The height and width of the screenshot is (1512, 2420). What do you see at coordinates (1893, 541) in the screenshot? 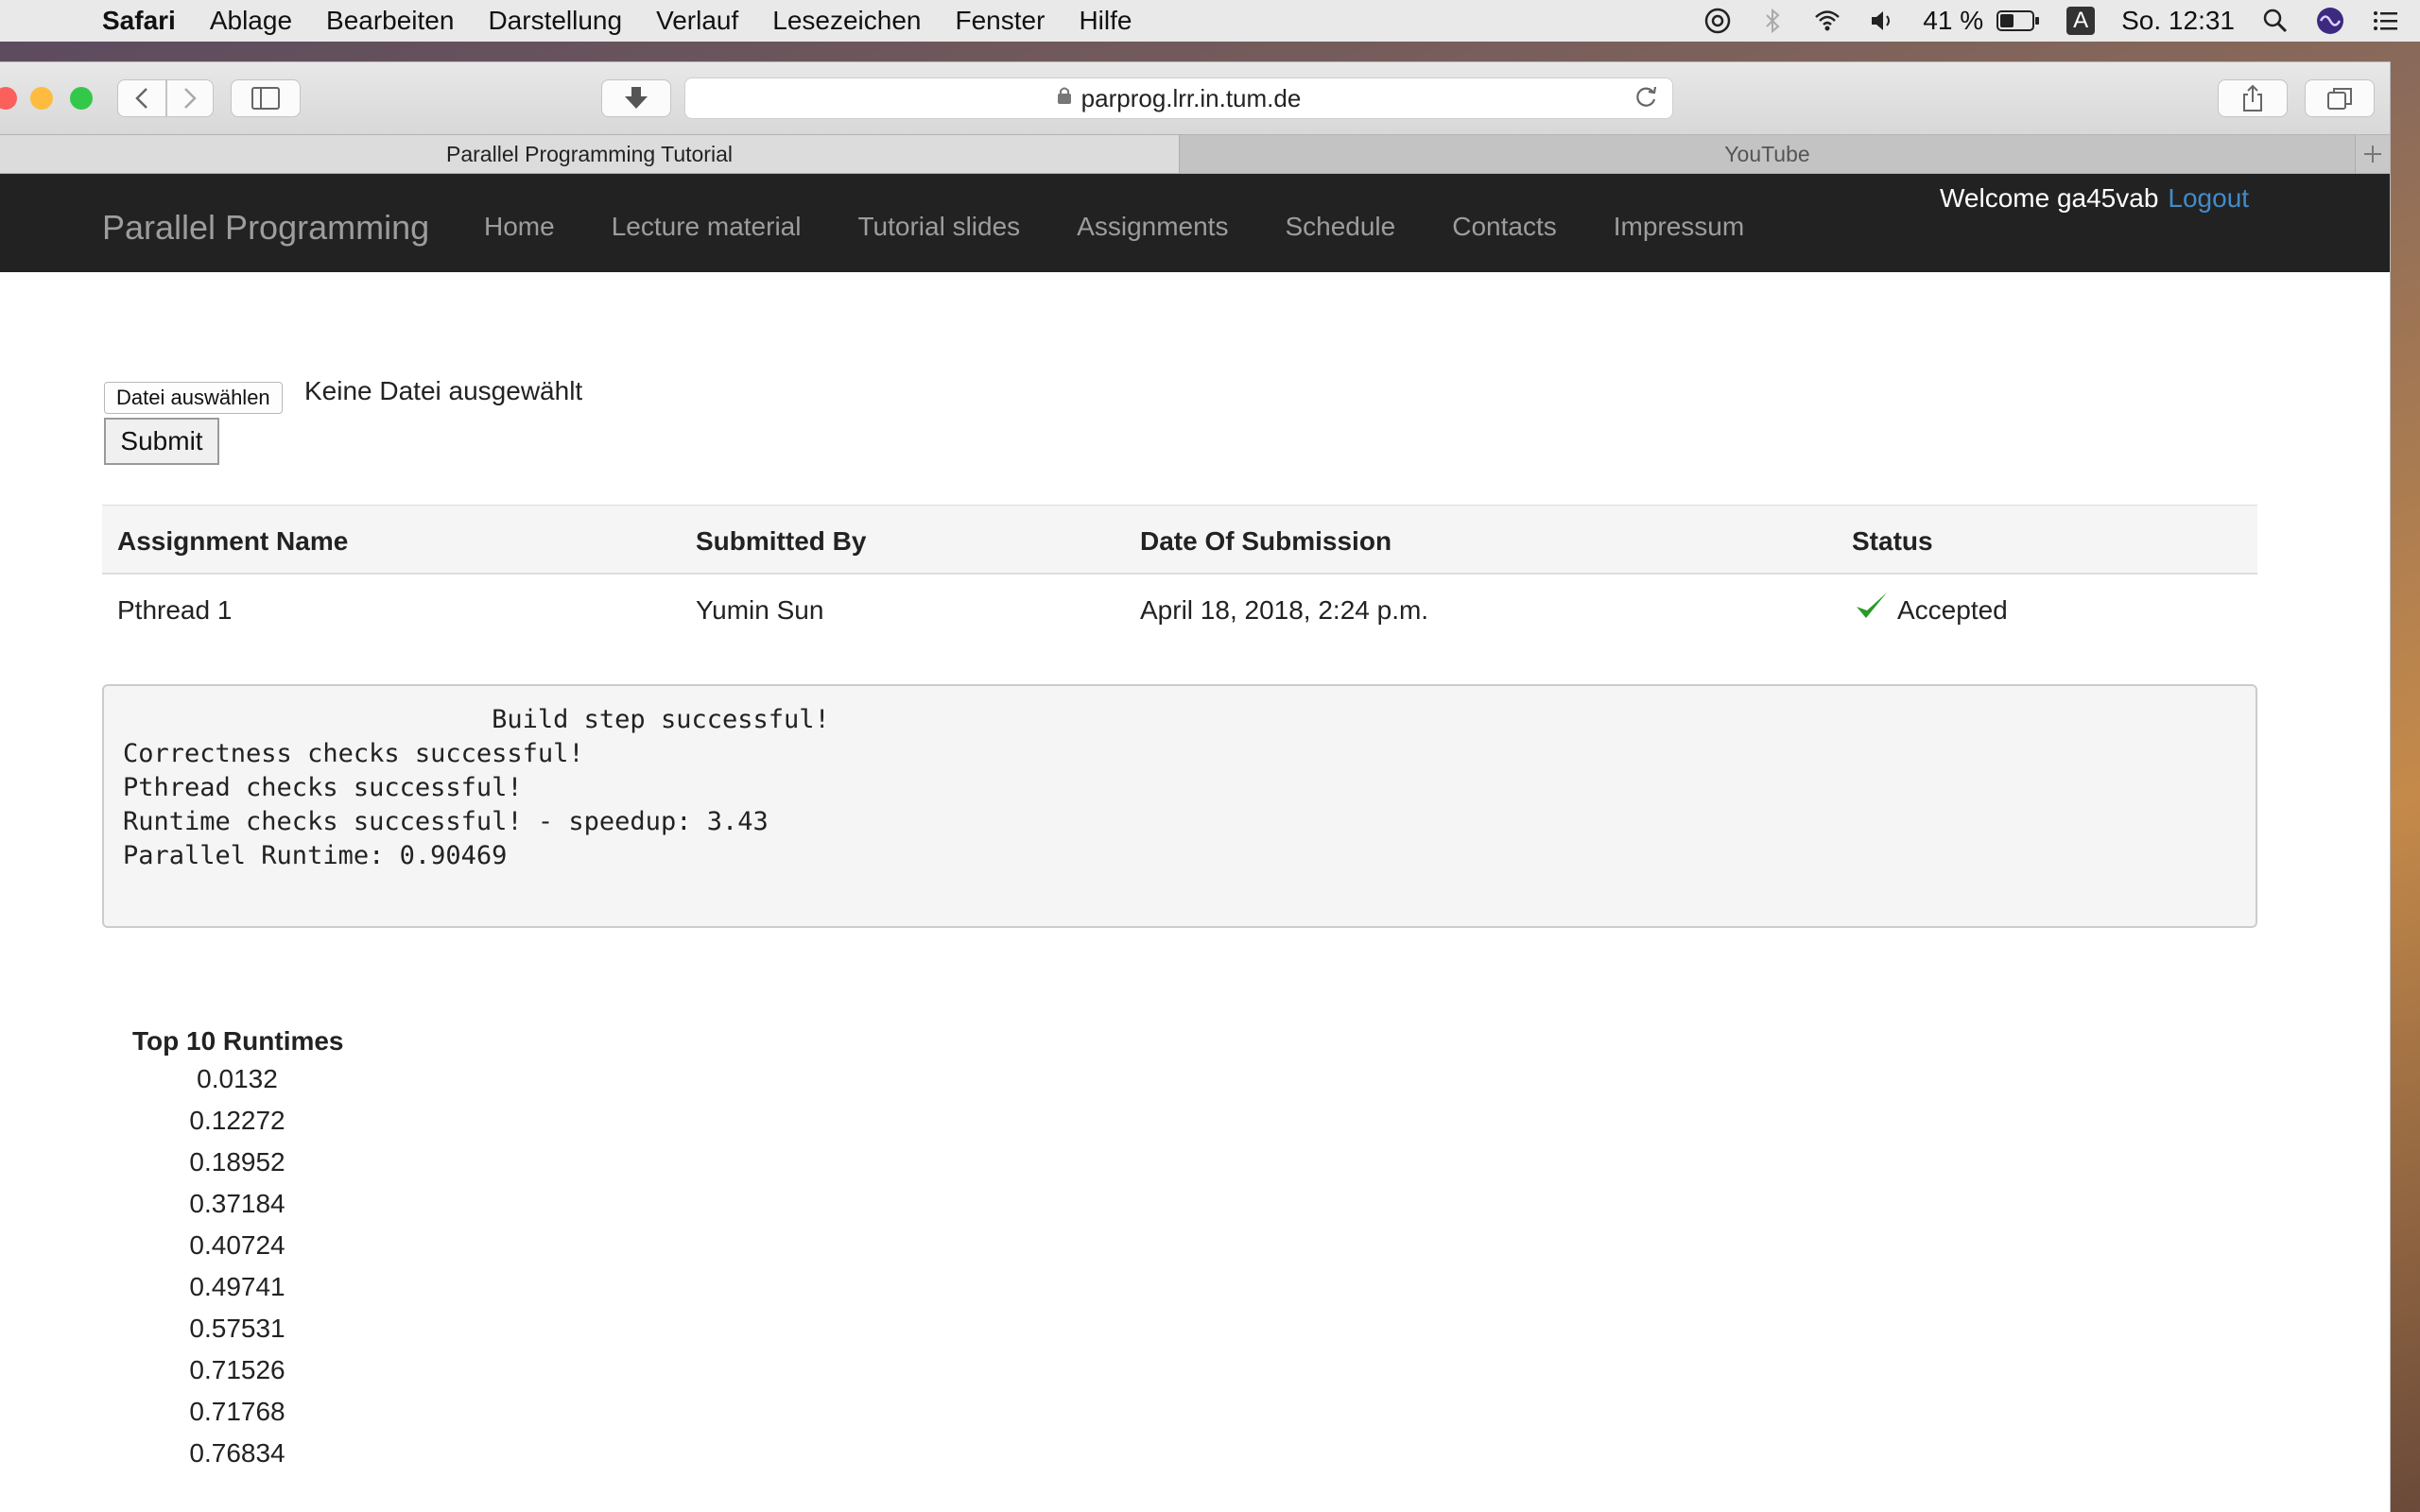
I see `column-header-status: Status` at bounding box center [1893, 541].